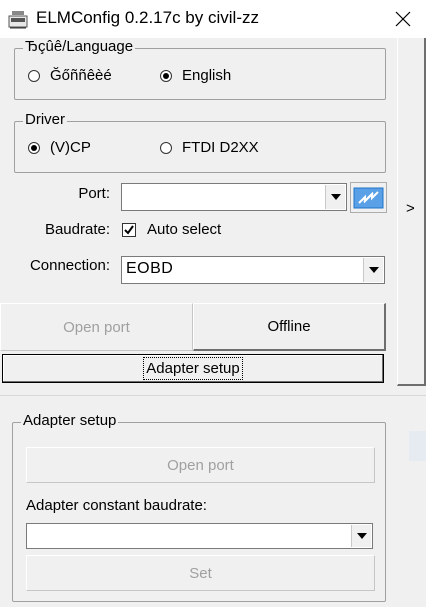  I want to click on app-icon, so click(18, 20).